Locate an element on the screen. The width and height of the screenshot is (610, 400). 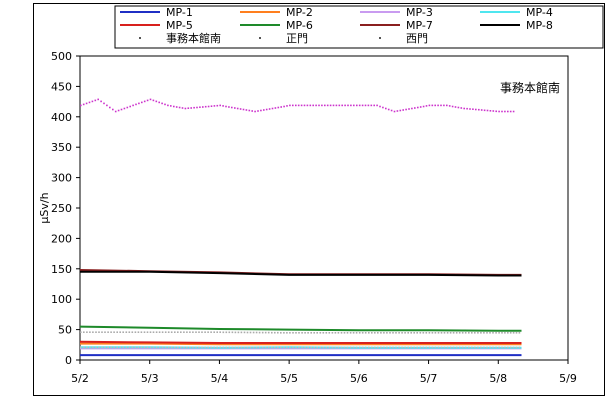
y-tick-label: 100 is located at coordinates (61, 299).